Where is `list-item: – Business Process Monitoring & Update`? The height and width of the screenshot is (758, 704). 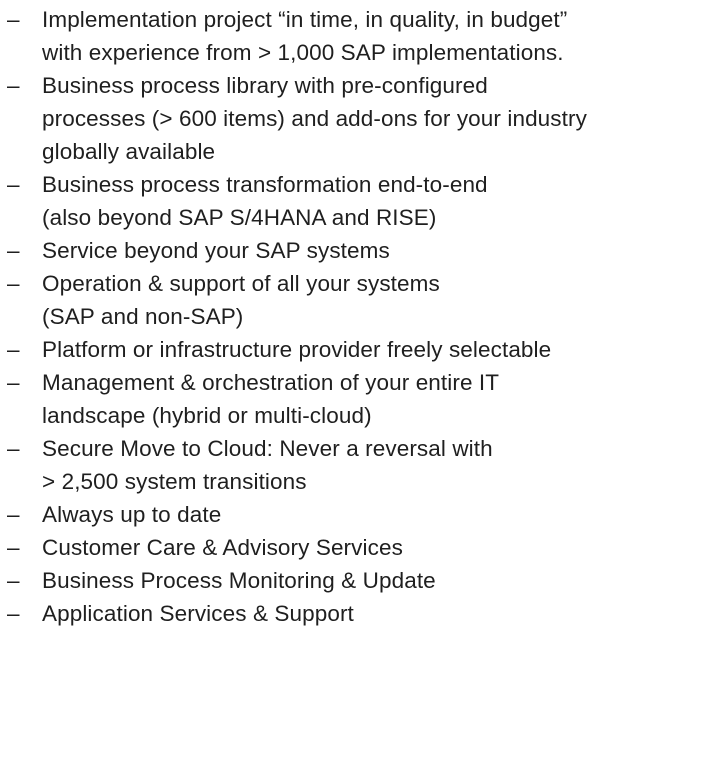
list-item: – Business Process Monitoring & Update is located at coordinates (352, 580).